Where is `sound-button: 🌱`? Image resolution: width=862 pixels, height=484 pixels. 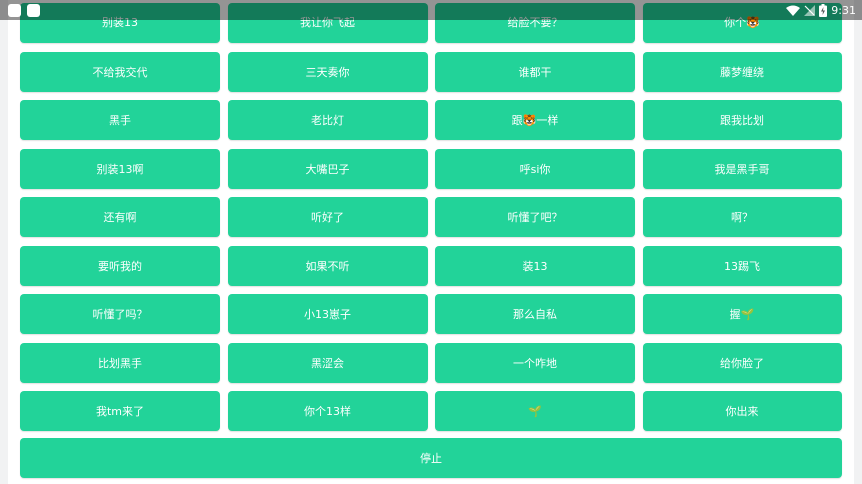 sound-button: 🌱 is located at coordinates (535, 411).